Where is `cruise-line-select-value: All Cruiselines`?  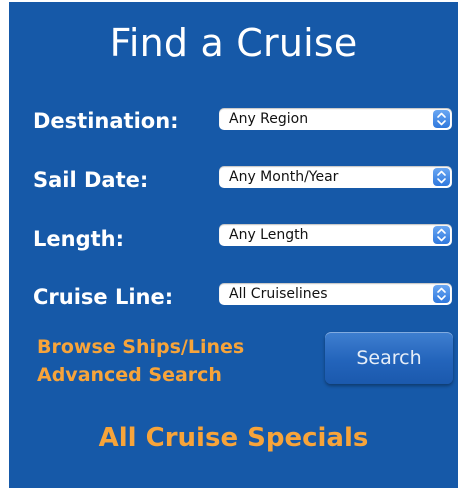 cruise-line-select-value: All Cruiselines is located at coordinates (278, 294).